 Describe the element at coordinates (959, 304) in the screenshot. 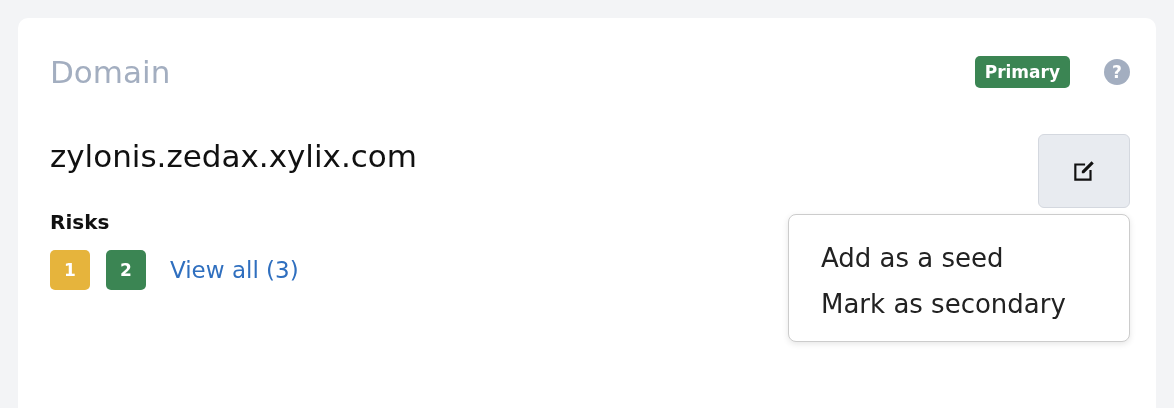

I see `menu-item: Mark as secondary` at that location.